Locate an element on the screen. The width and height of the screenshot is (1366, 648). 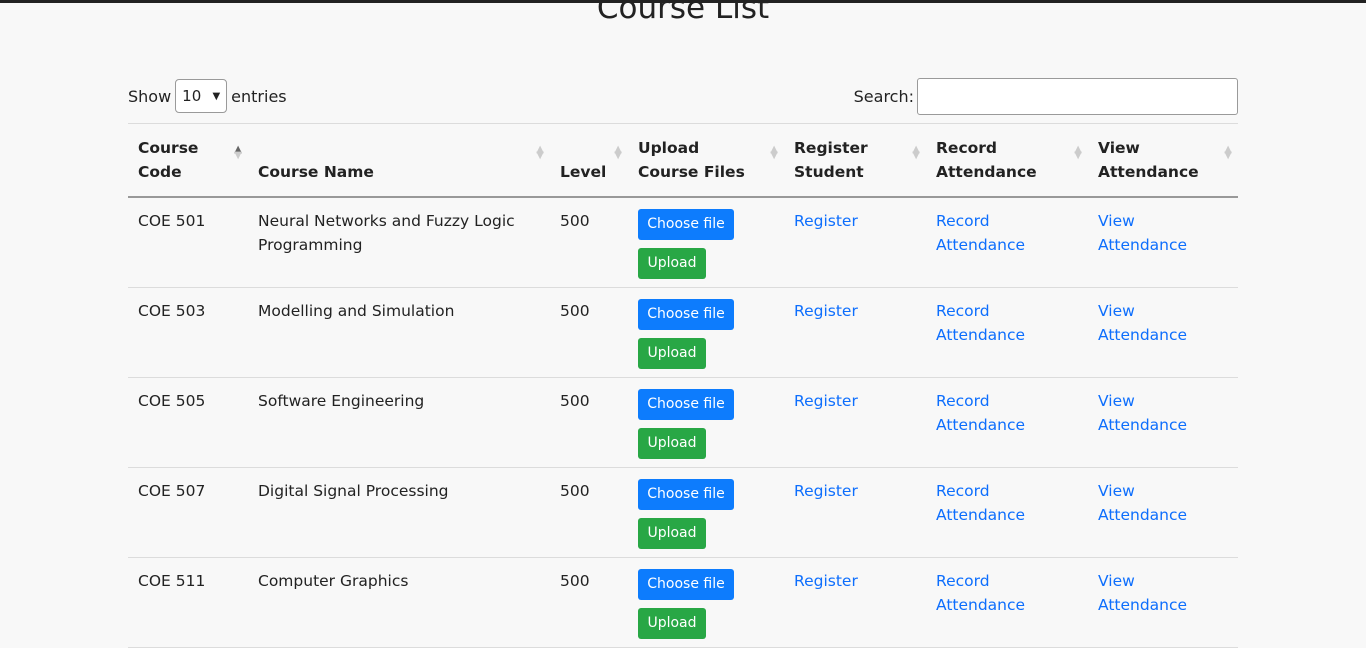
column-header-view-attendance: View Attendance ▲ ▼ is located at coordinates (1163, 160).